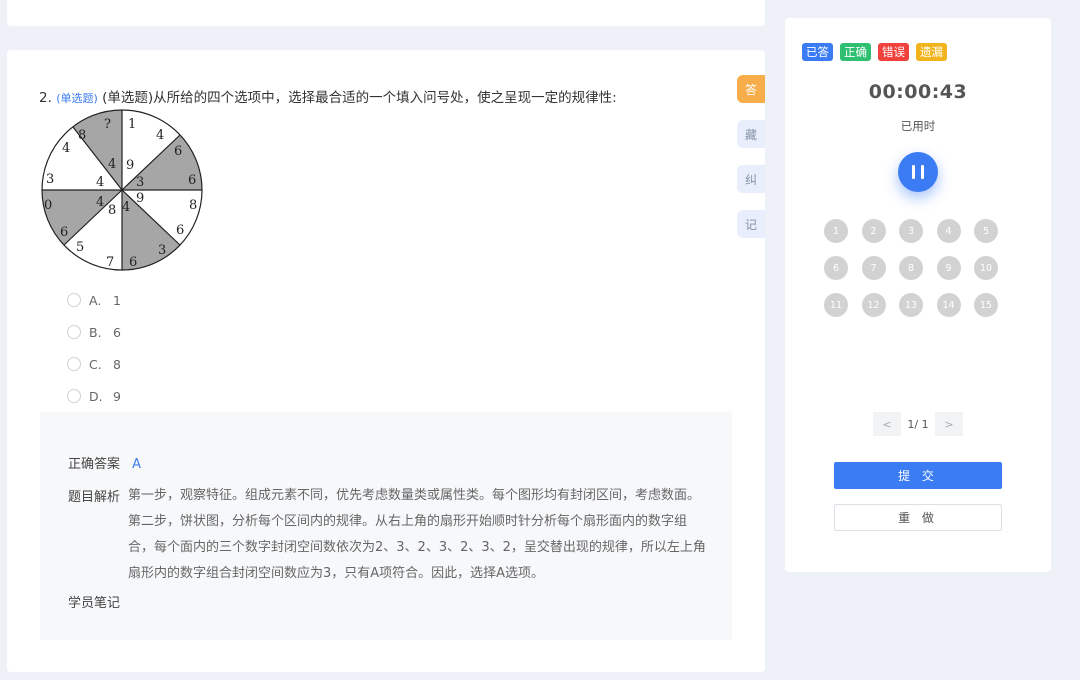 This screenshot has height=680, width=1080. I want to click on pager: < 1/ 1 >, so click(918, 424).